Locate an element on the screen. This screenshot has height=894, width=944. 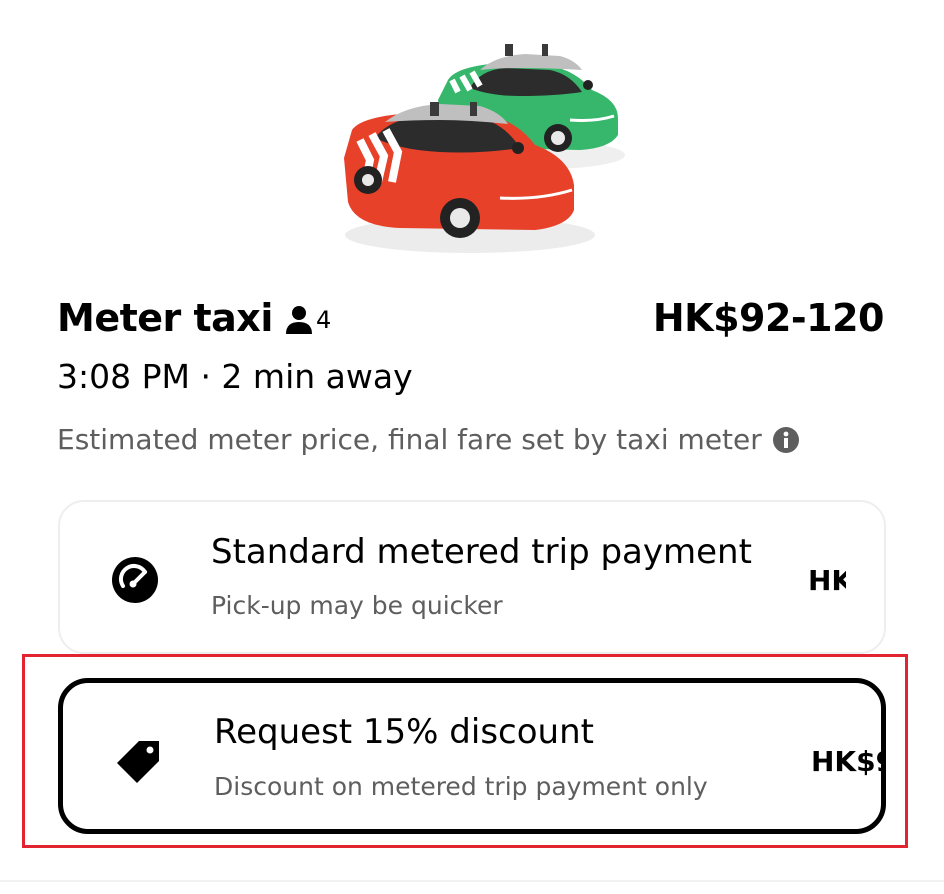
price-range: HK$92-120 is located at coordinates (768, 318).